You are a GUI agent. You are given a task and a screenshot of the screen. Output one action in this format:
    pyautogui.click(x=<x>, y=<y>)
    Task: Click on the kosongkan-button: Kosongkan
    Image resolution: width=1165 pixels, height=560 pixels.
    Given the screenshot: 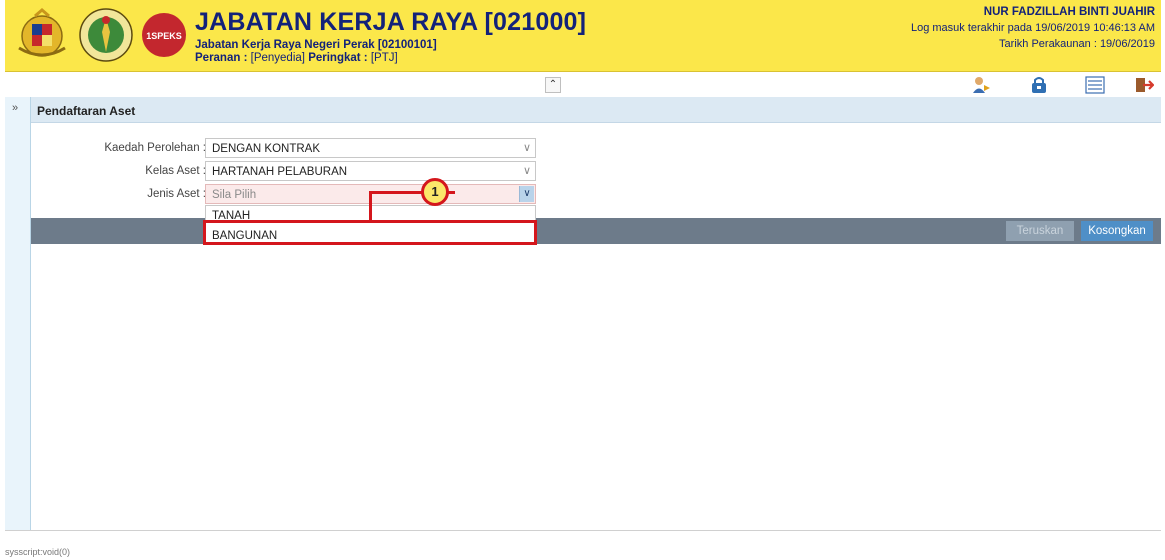 What is the action you would take?
    pyautogui.click(x=1117, y=231)
    